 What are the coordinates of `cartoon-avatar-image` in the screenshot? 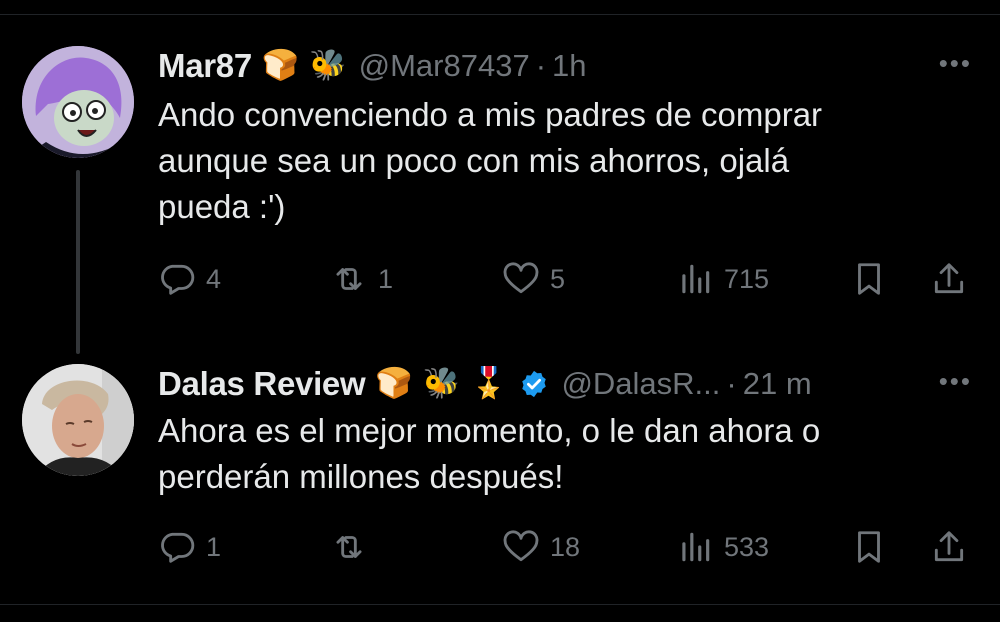 It's located at (78, 102).